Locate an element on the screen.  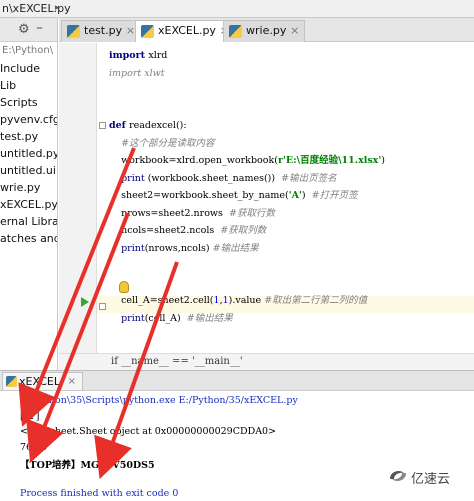
console-line: Process finished with exit code 0 is located at coordinates (99, 493).